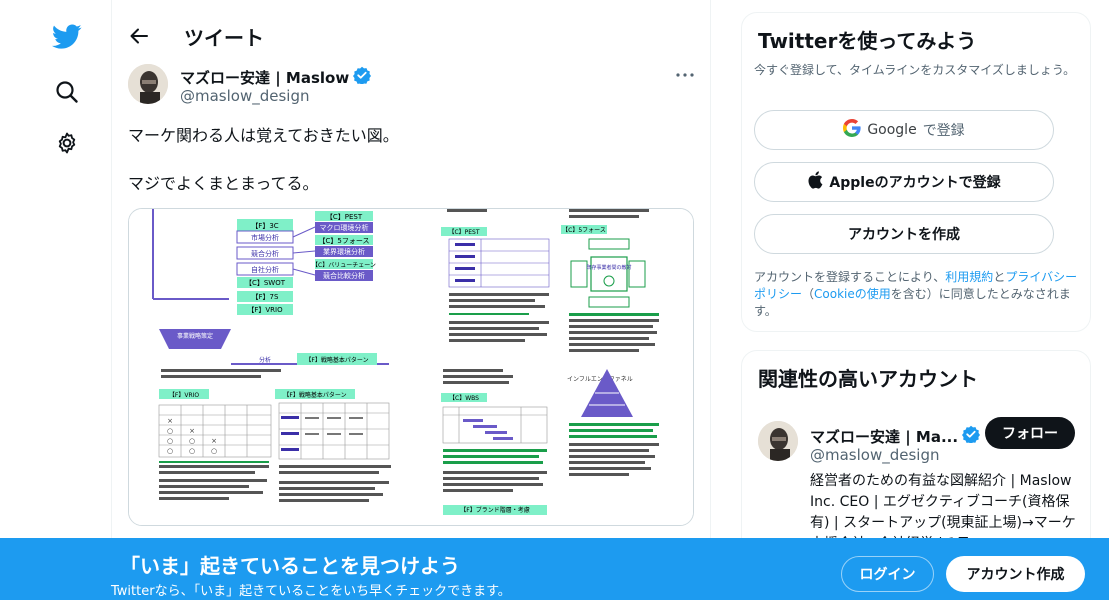 The height and width of the screenshot is (600, 1109). Describe the element at coordinates (263, 135) in the screenshot. I see `tweet-text-line: マーケ関わる人は覚えておきたい図。` at that location.